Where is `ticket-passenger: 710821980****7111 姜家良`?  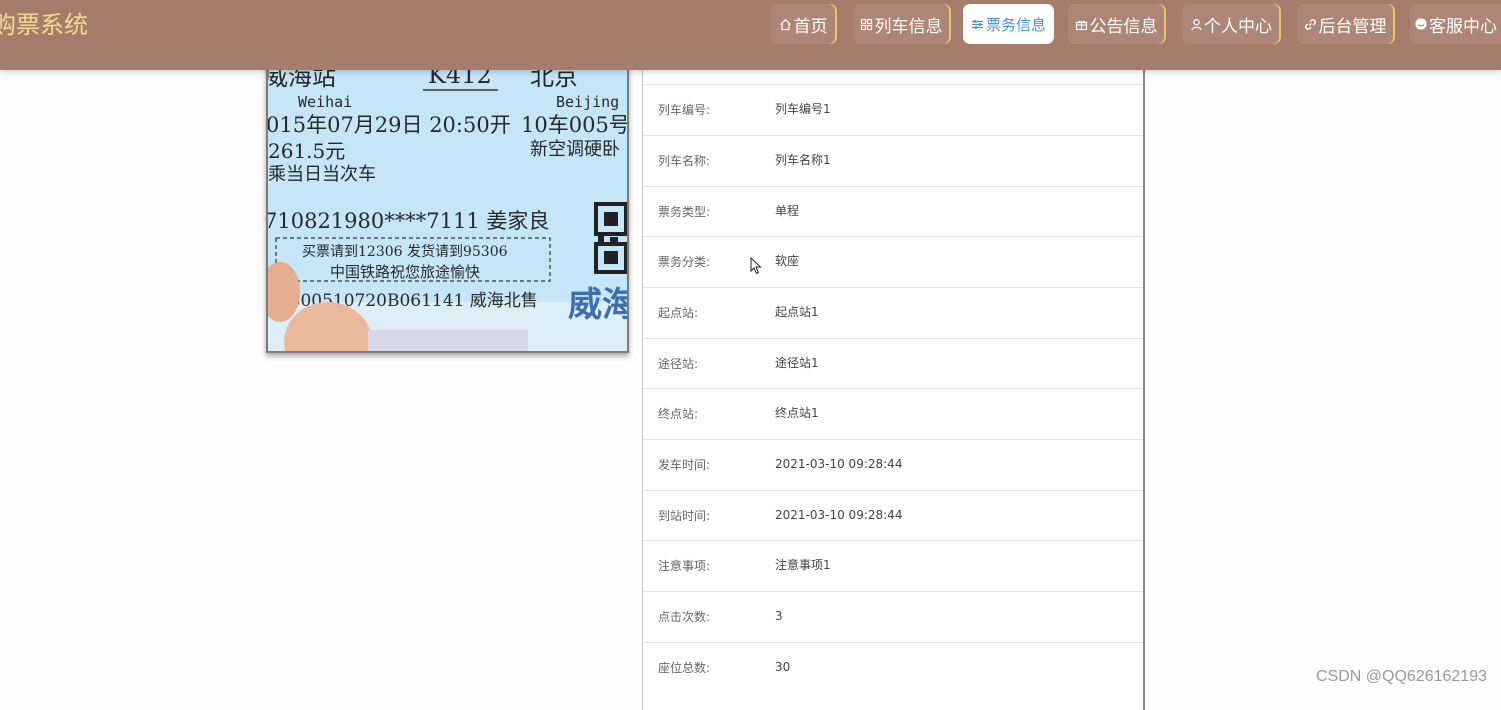 ticket-passenger: 710821980****7111 姜家良 is located at coordinates (408, 221).